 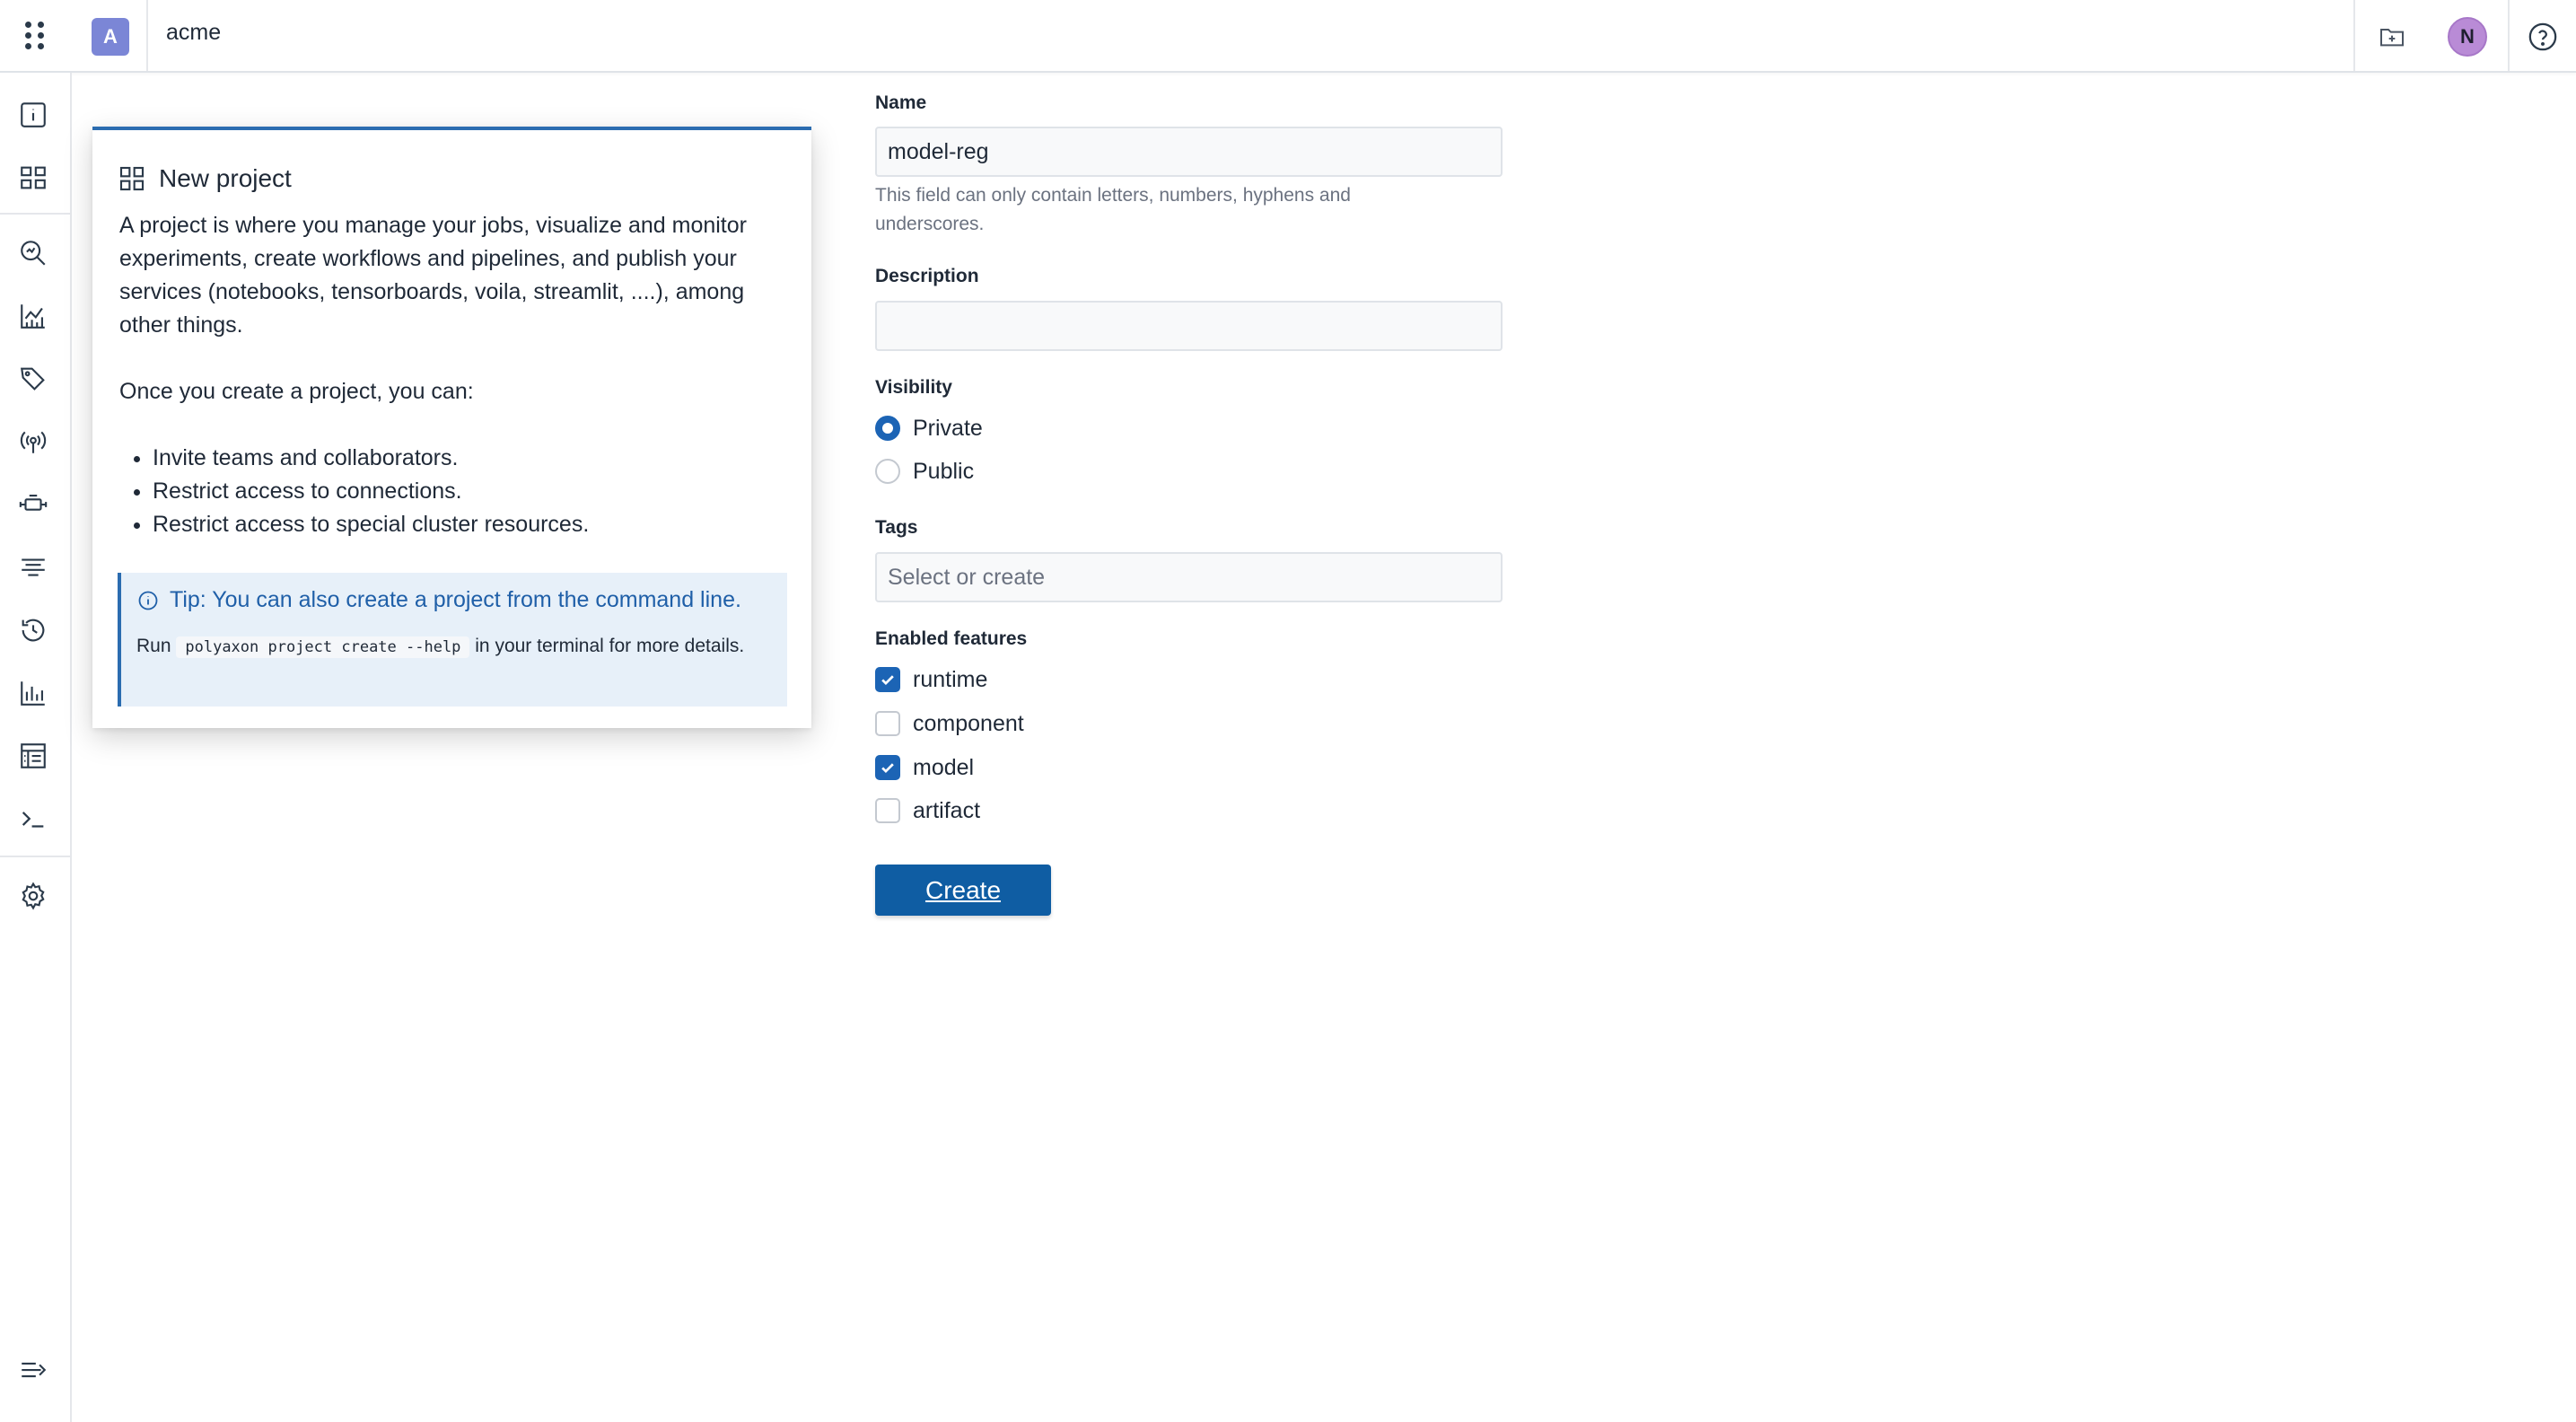 I want to click on description-input, so click(x=1189, y=326).